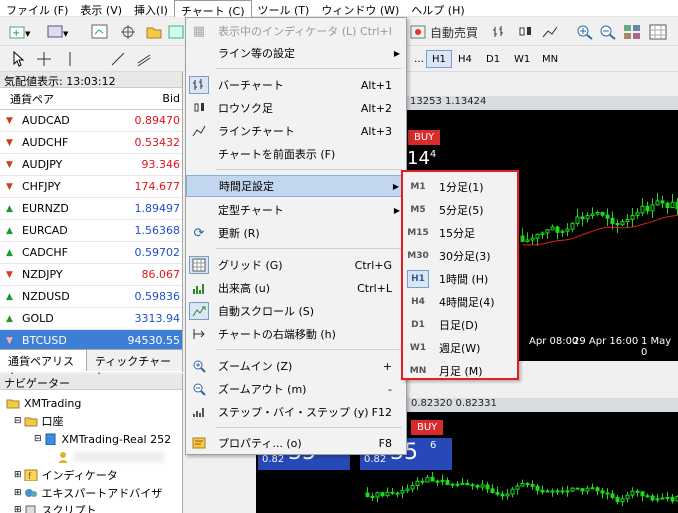 The image size is (678, 513). I want to click on arrow-down-icon: ▼, so click(9, 274).